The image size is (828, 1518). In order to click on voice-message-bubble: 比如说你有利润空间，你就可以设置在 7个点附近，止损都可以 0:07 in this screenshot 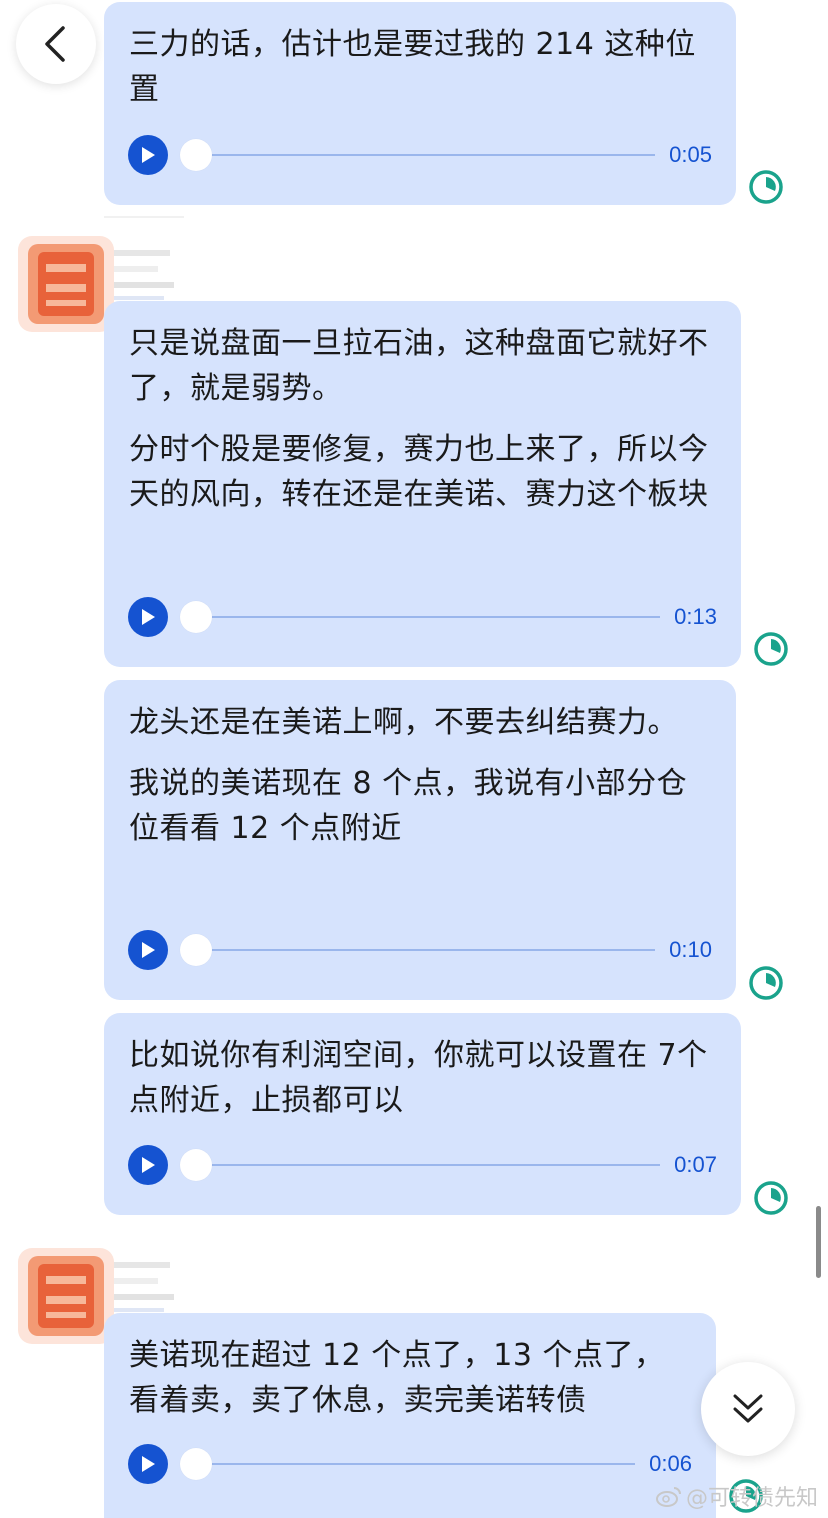, I will do `click(422, 1114)`.